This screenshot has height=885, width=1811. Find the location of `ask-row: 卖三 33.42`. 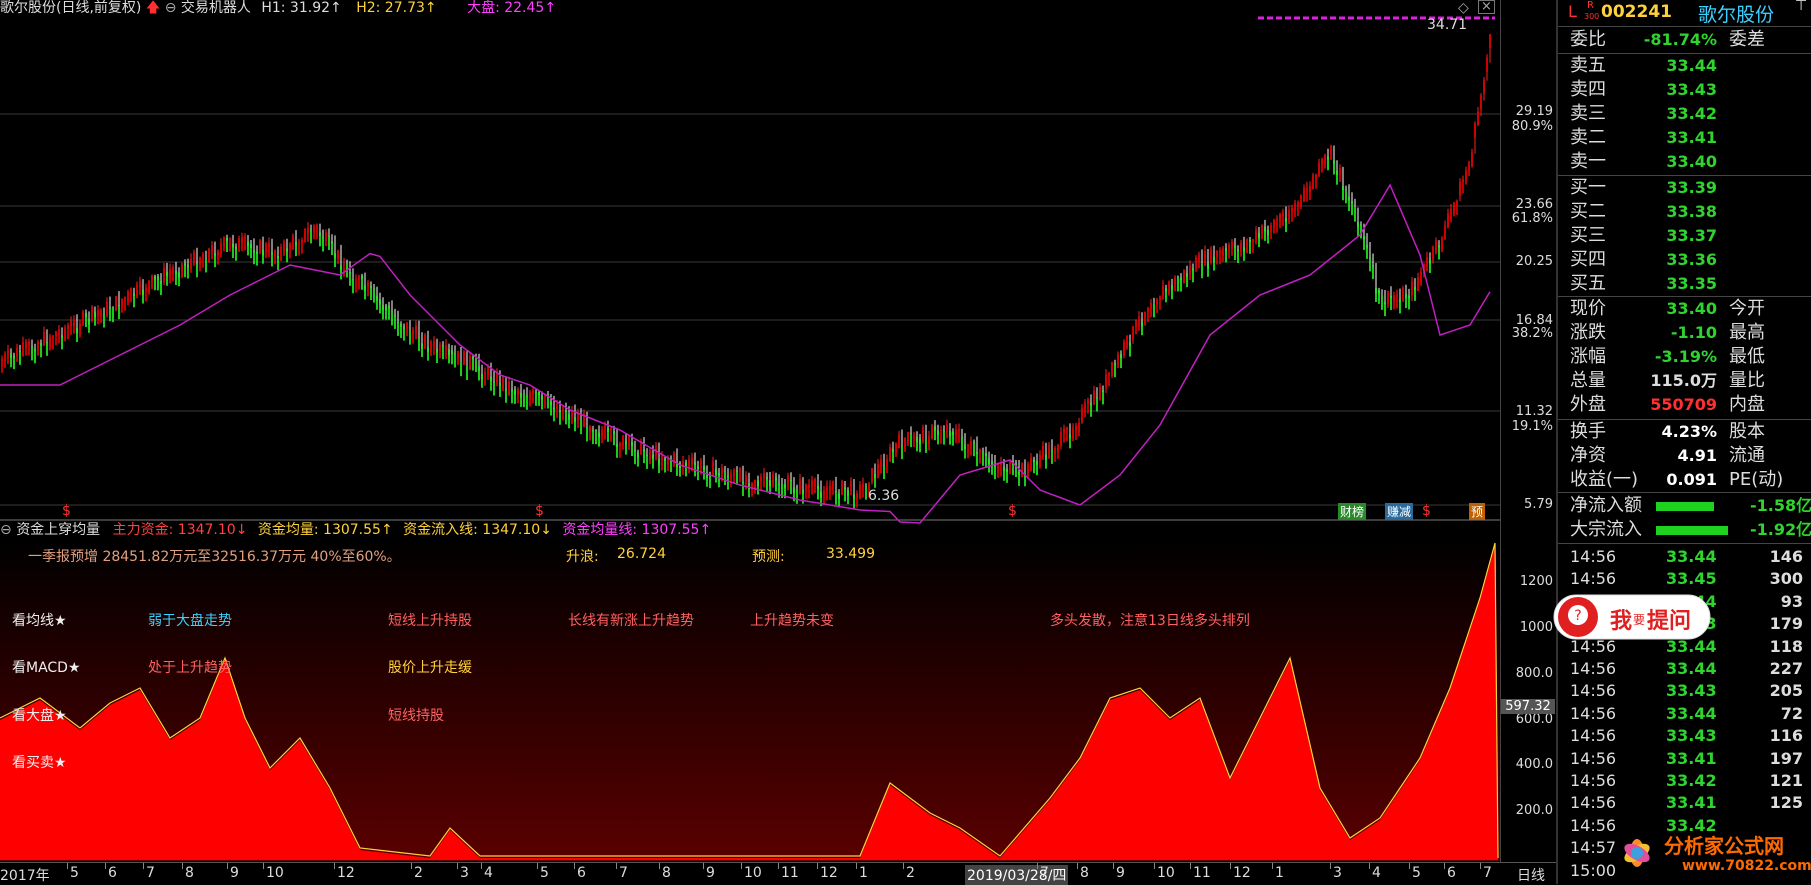

ask-row: 卖三 33.42 is located at coordinates (1684, 114).